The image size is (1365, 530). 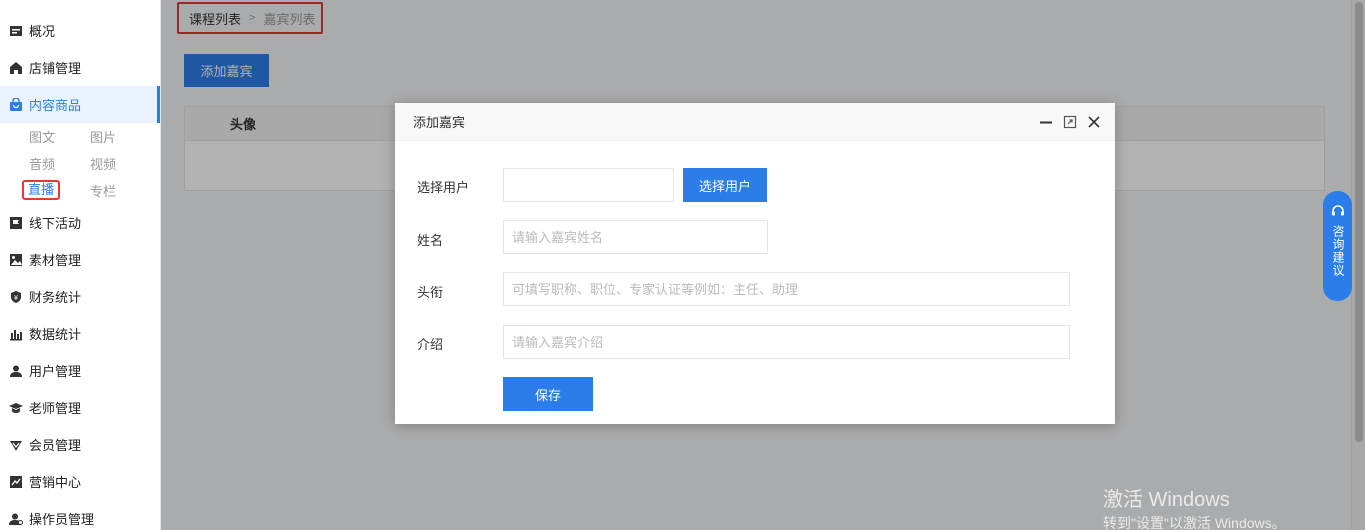 I want to click on sidebar-item-content: 内容商品, so click(x=80, y=104).